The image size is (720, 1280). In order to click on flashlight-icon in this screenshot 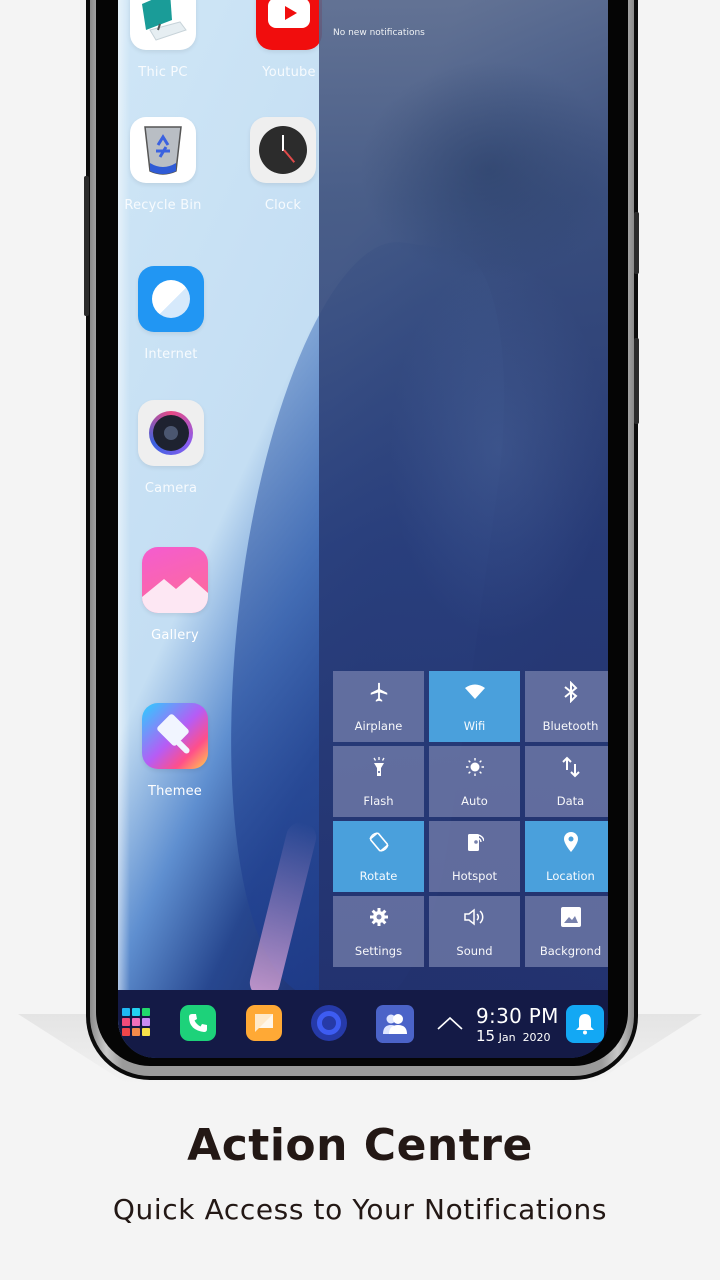, I will do `click(378, 767)`.